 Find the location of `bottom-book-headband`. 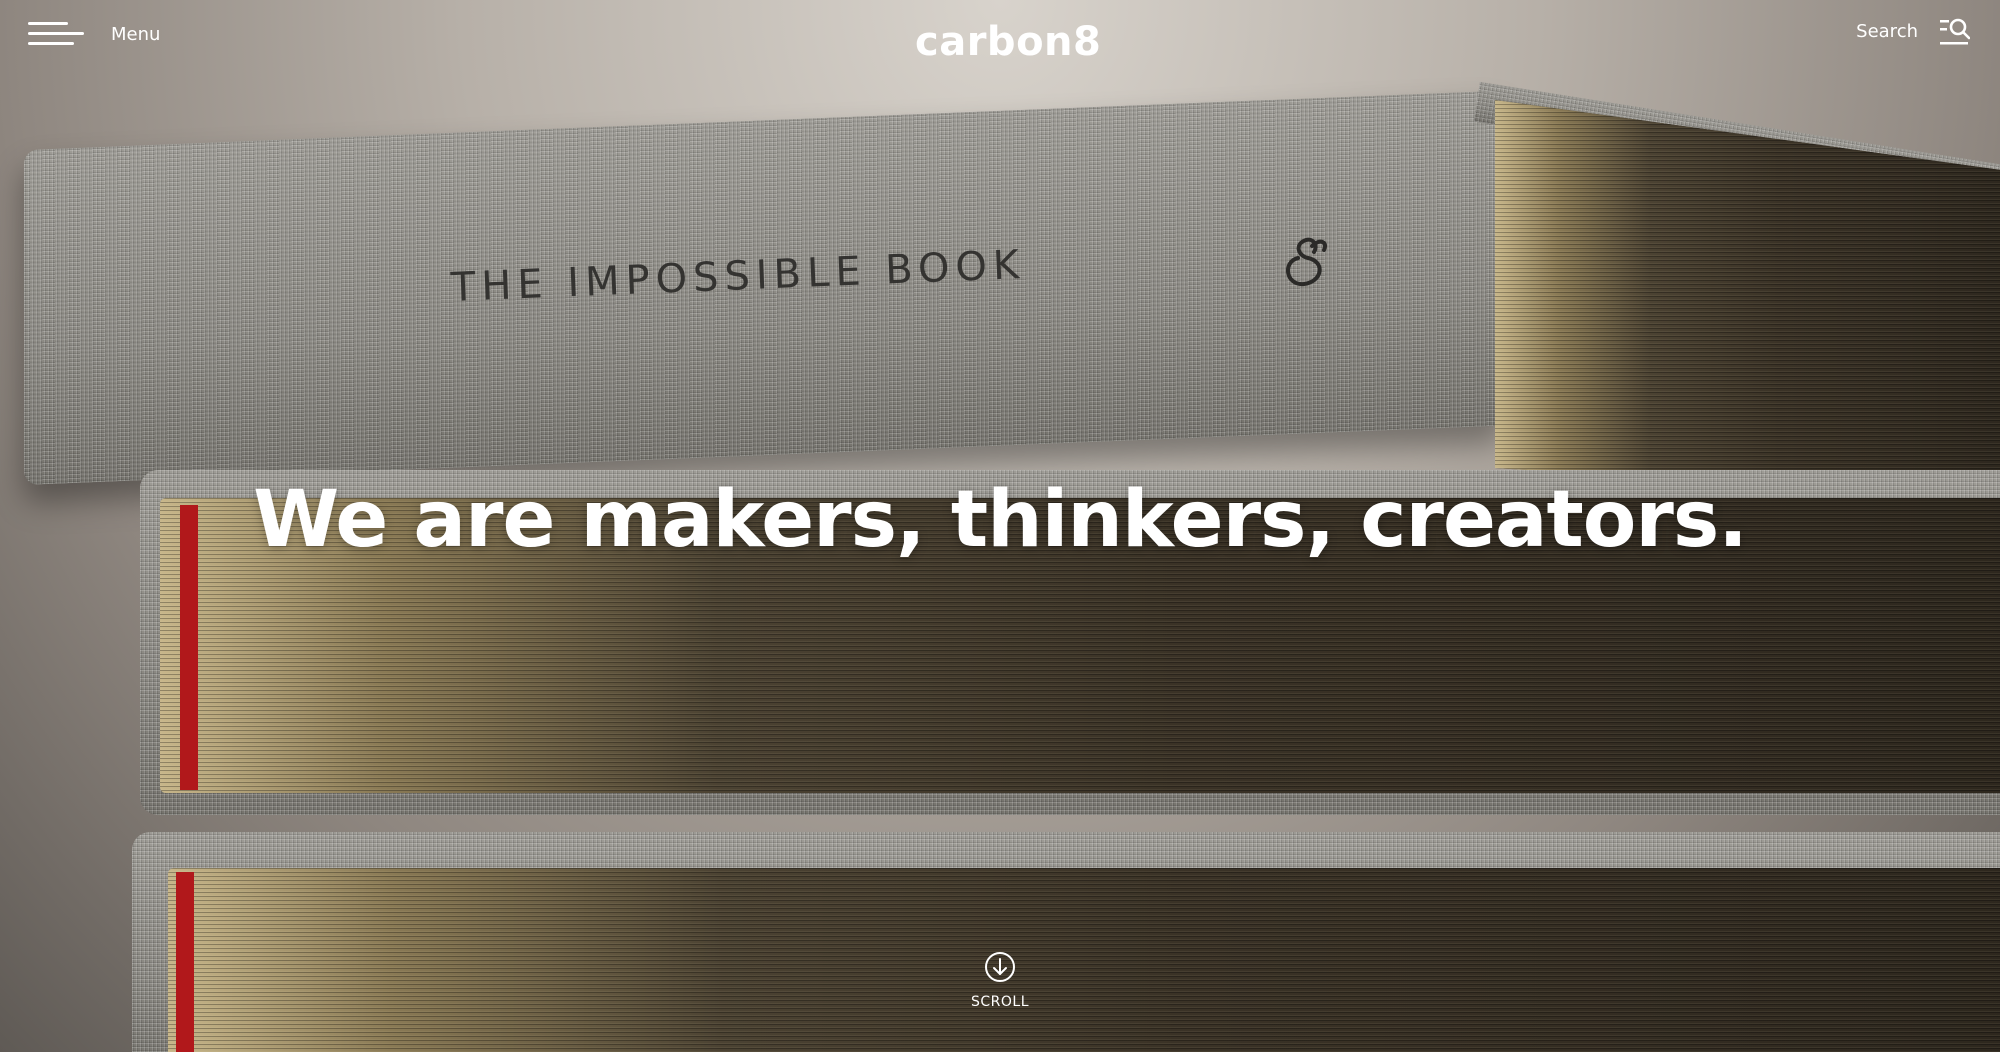

bottom-book-headband is located at coordinates (185, 962).